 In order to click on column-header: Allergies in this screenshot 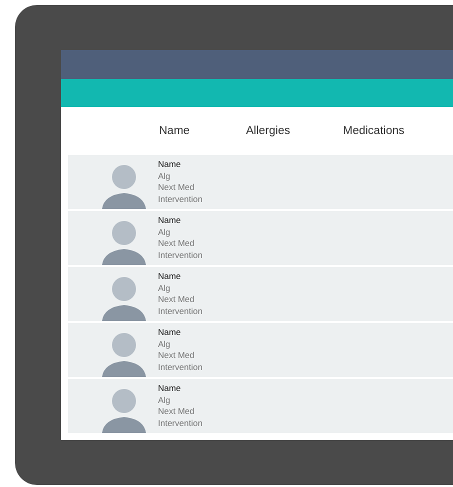, I will do `click(269, 131)`.